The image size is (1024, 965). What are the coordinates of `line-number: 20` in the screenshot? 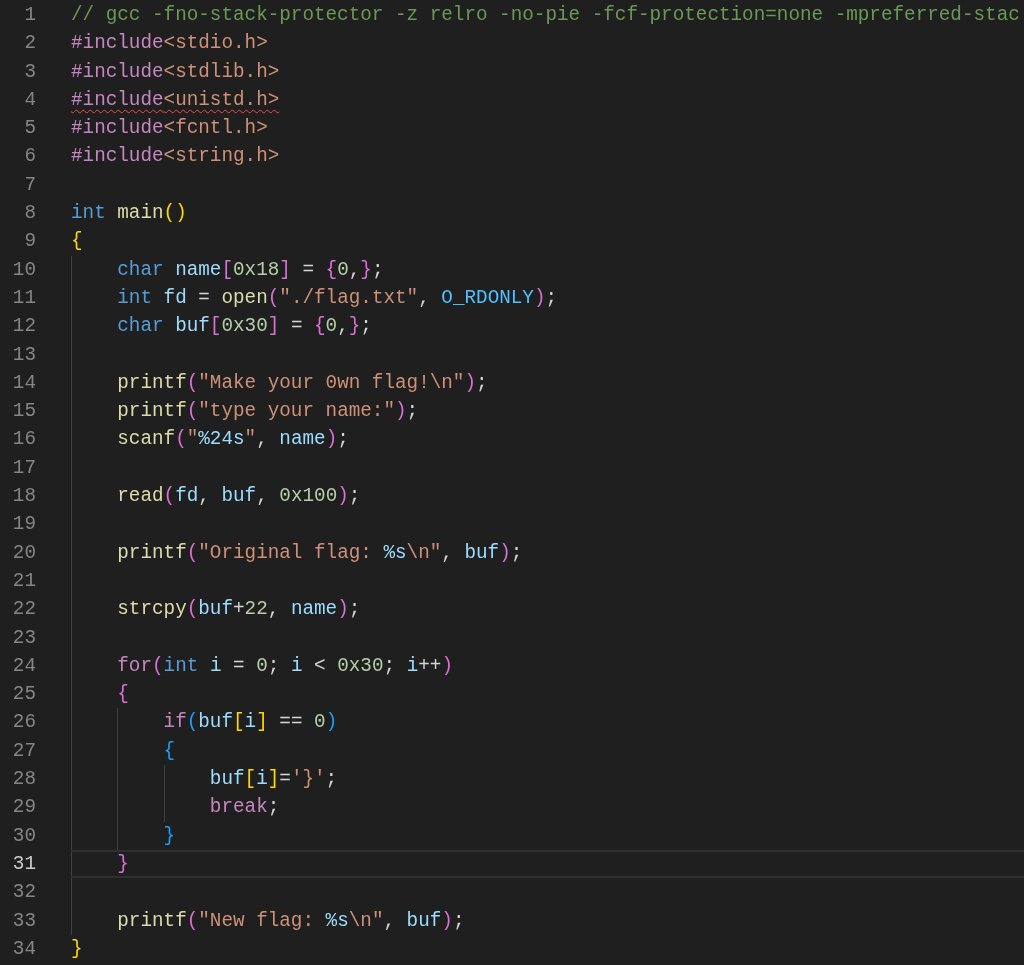 It's located at (23, 553).